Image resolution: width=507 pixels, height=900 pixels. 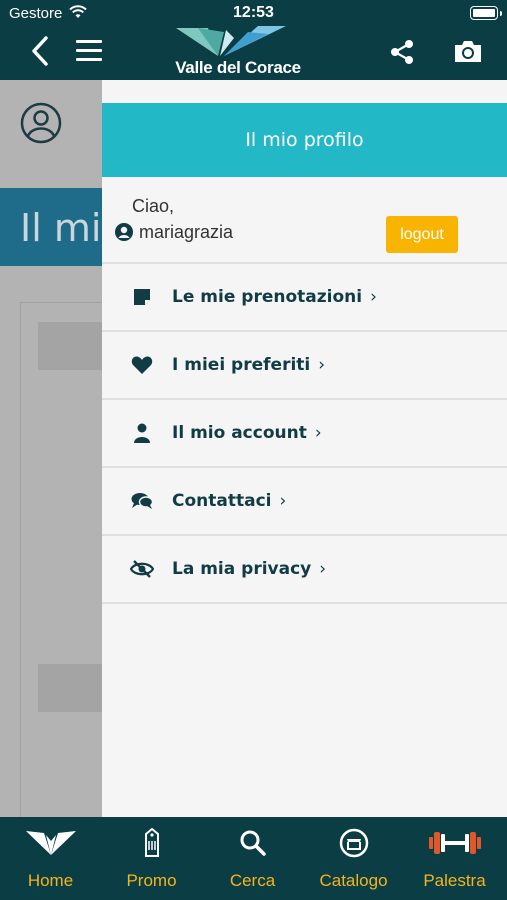 What do you see at coordinates (486, 13) in the screenshot?
I see `battery-icon` at bounding box center [486, 13].